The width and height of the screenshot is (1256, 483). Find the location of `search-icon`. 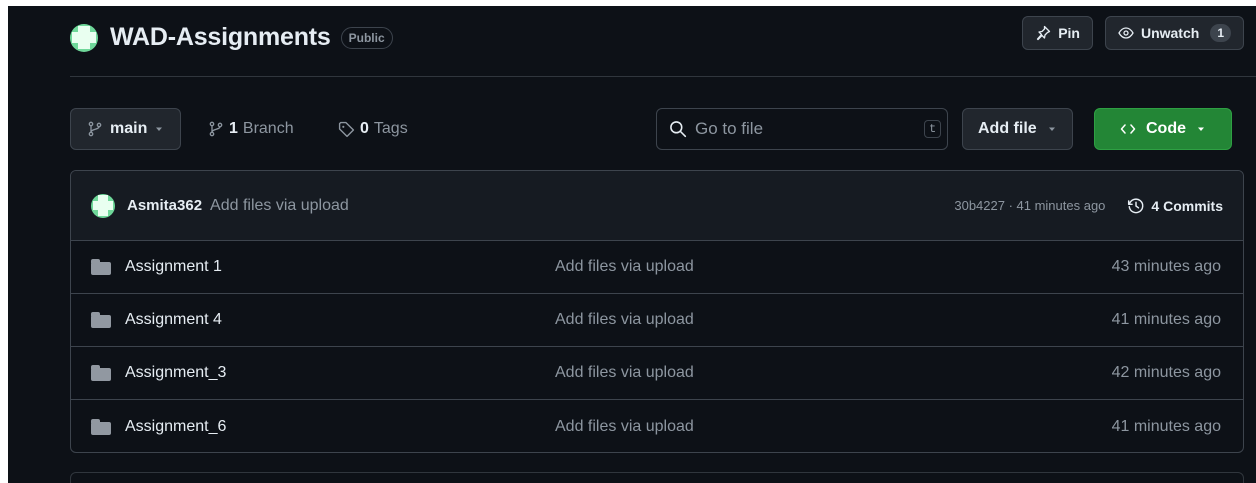

search-icon is located at coordinates (678, 129).